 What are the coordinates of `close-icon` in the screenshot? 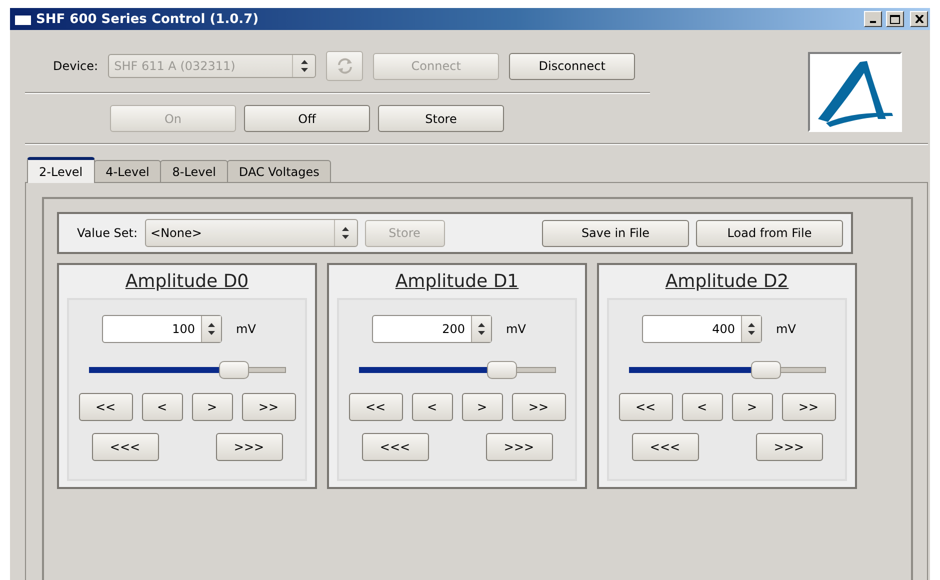 It's located at (919, 19).